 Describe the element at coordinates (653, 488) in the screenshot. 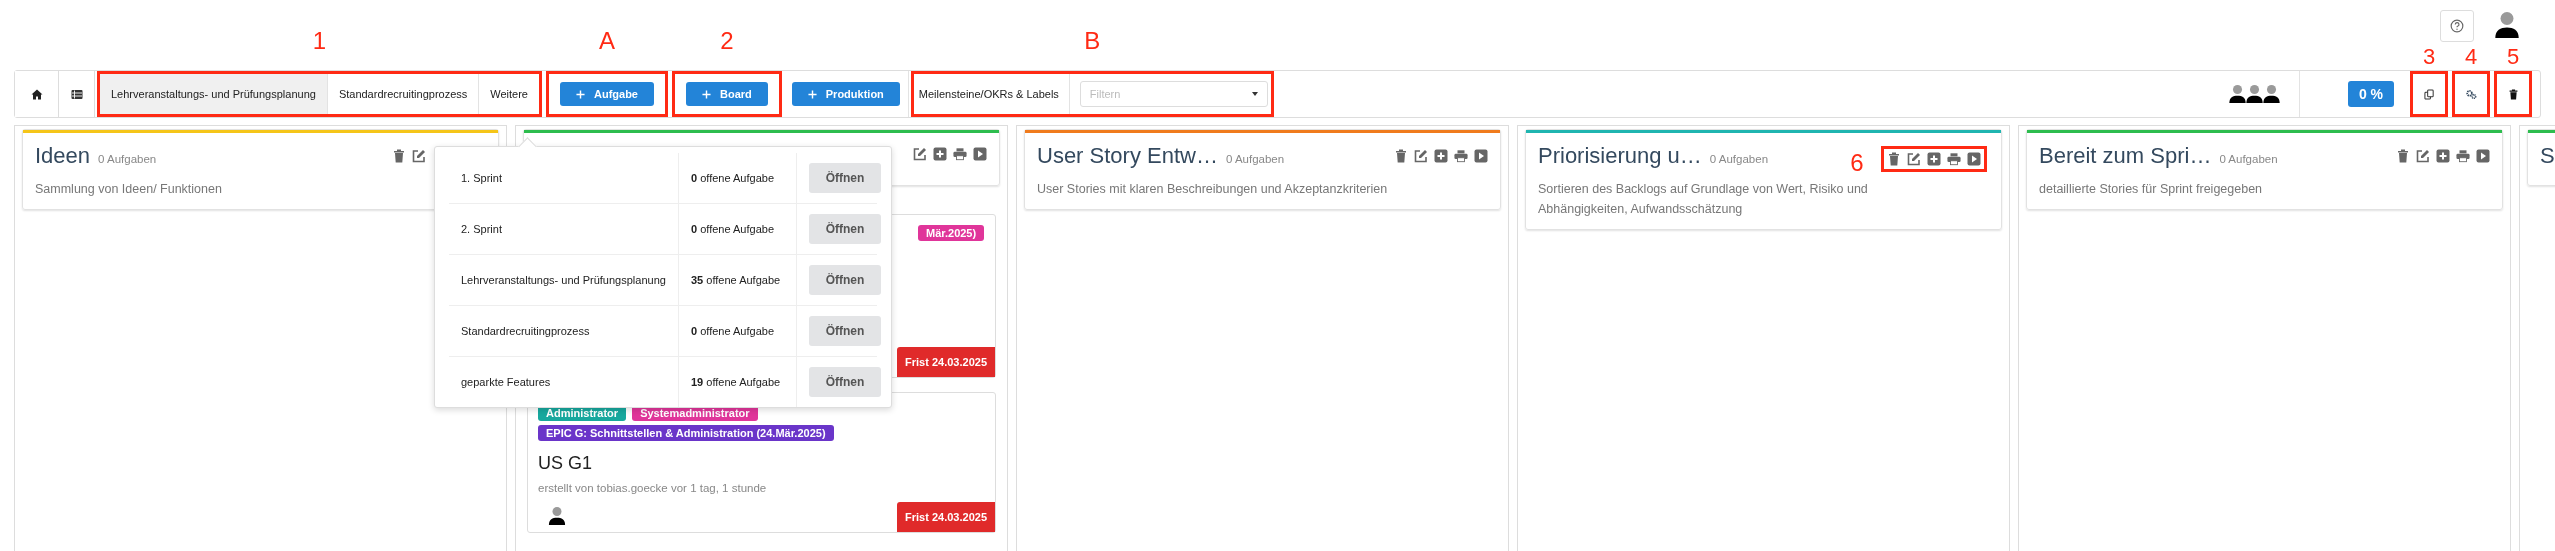

I see `card-meta: erstellt von tobias.goecke vor 1 tag, 1 stunde` at that location.